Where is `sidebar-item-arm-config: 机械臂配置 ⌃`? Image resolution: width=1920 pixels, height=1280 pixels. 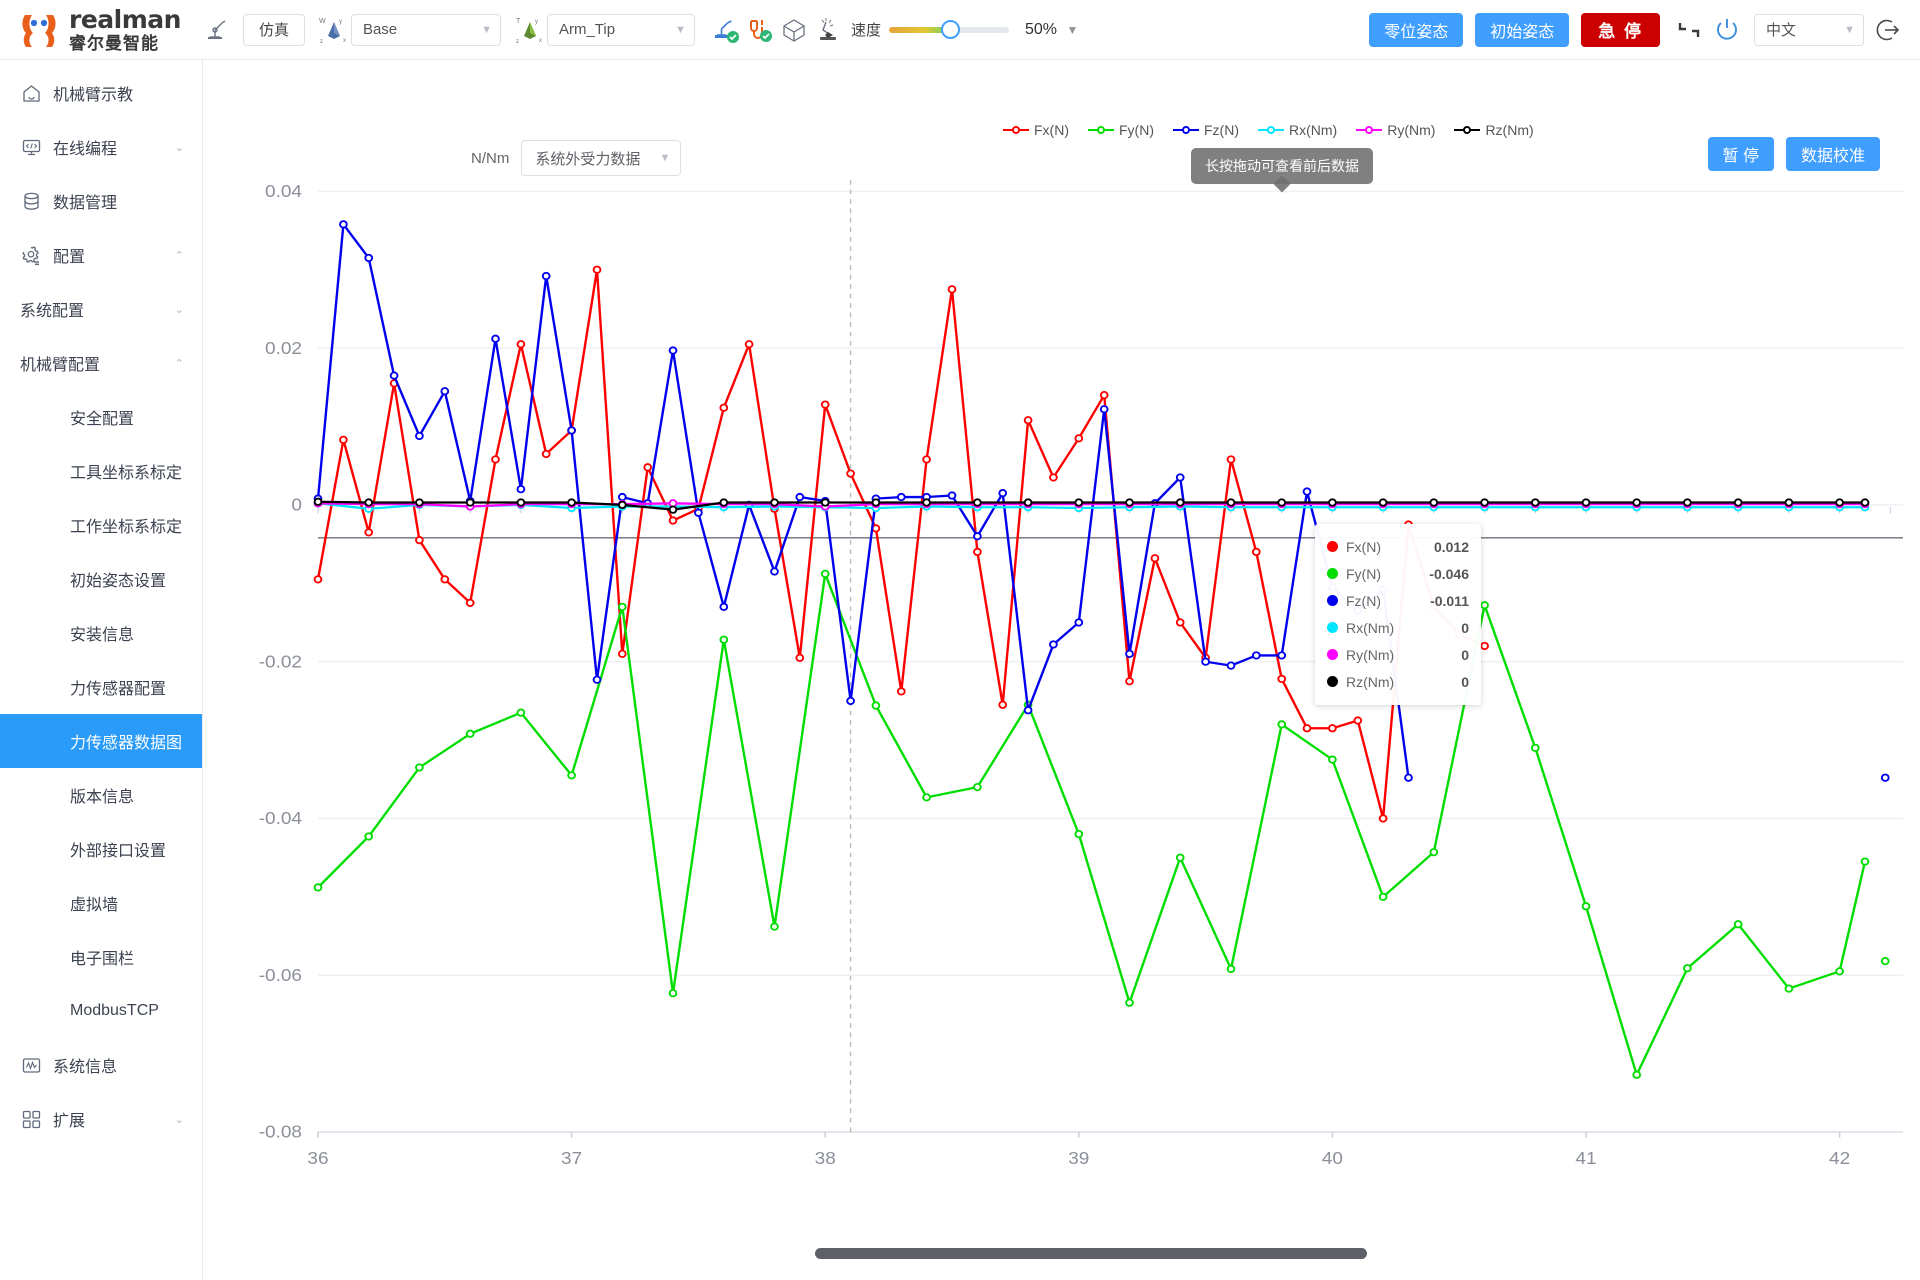 sidebar-item-arm-config: 机械臂配置 ⌃ is located at coordinates (101, 363).